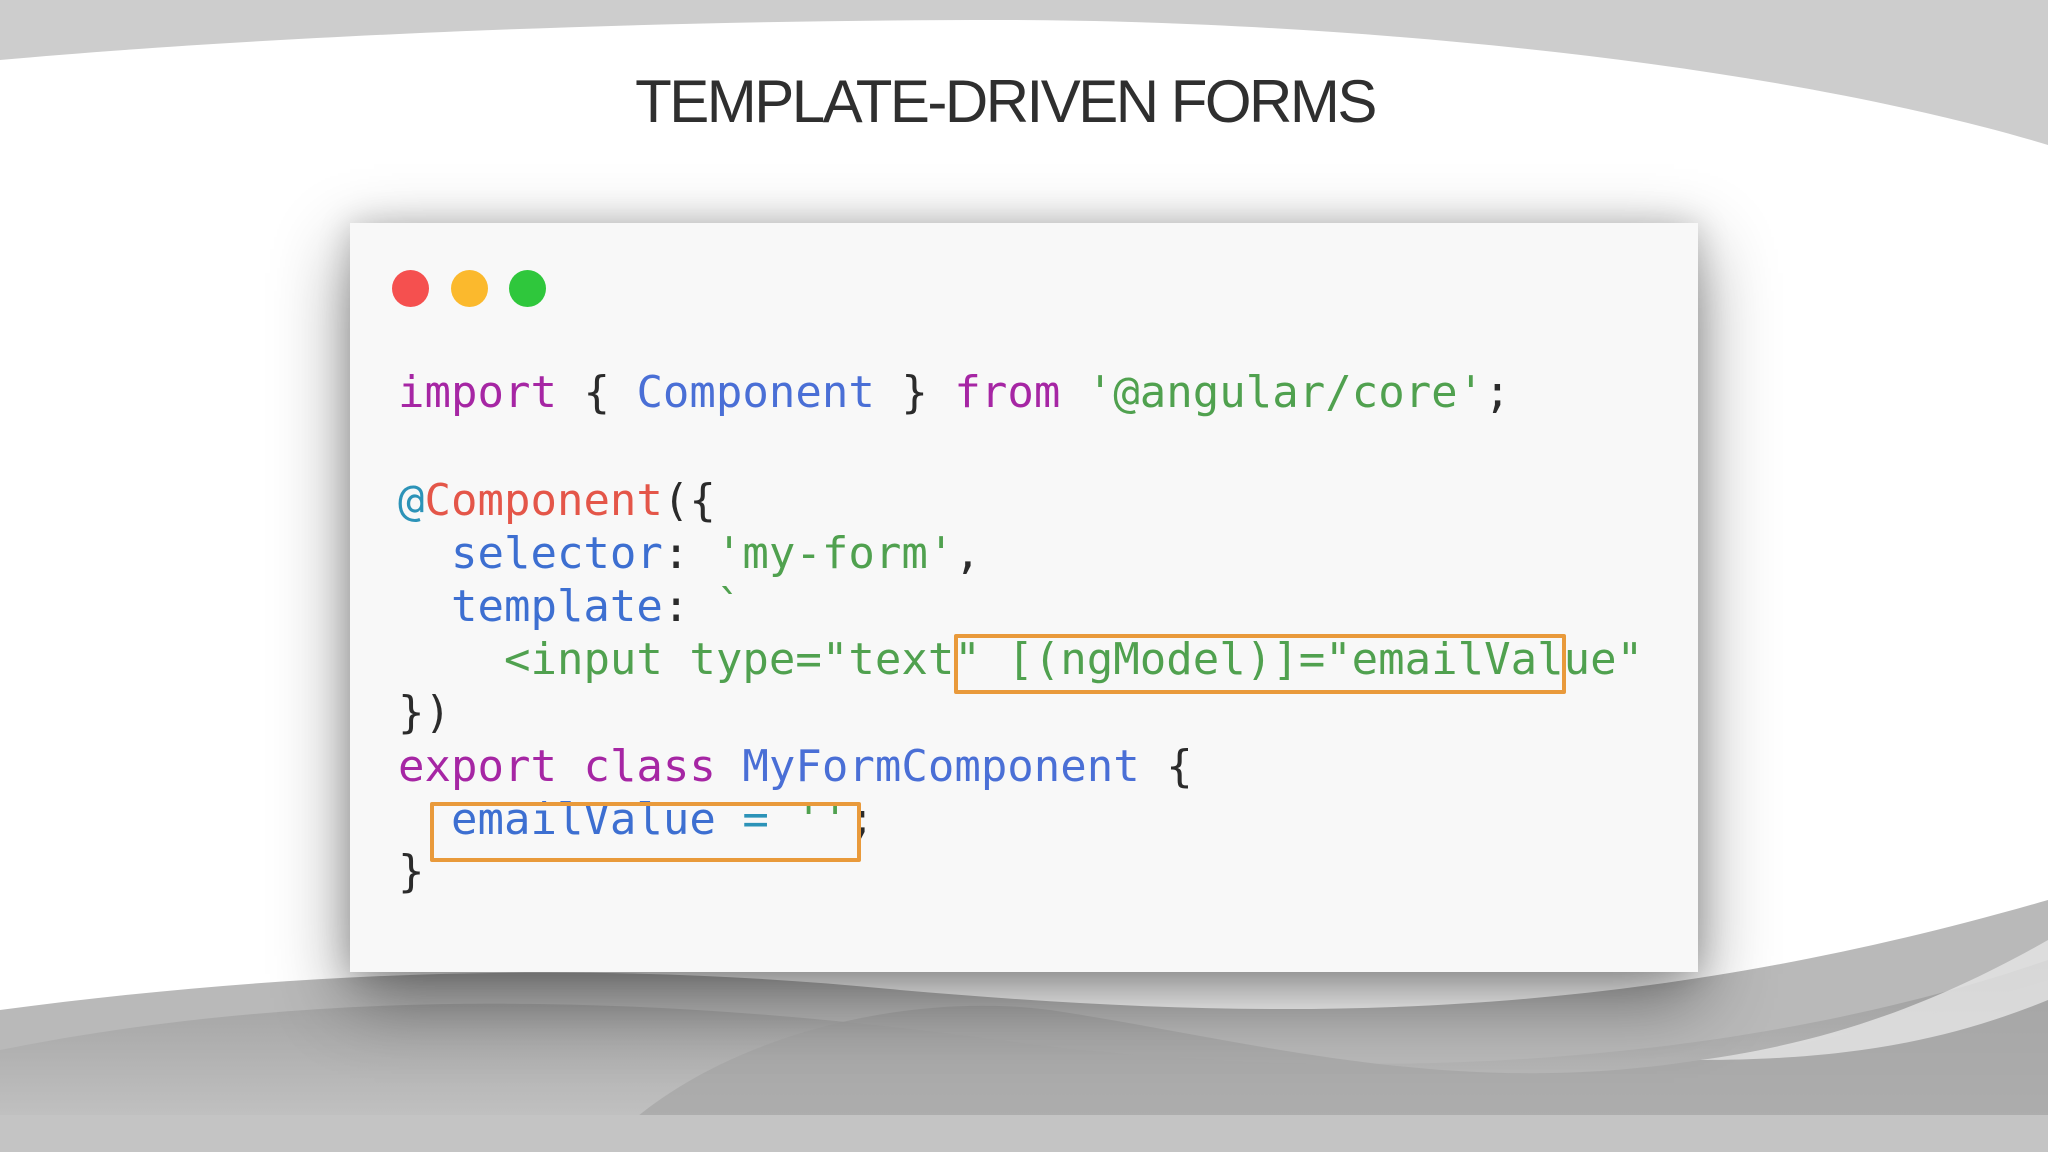 This screenshot has width=2048, height=1152. Describe the element at coordinates (967, 553) in the screenshot. I see `punctuation: ,` at that location.